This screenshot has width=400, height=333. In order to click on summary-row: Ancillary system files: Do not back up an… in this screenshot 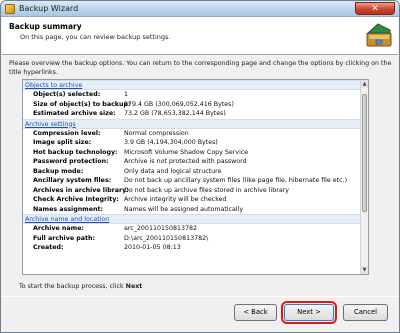, I will do `click(192, 181)`.